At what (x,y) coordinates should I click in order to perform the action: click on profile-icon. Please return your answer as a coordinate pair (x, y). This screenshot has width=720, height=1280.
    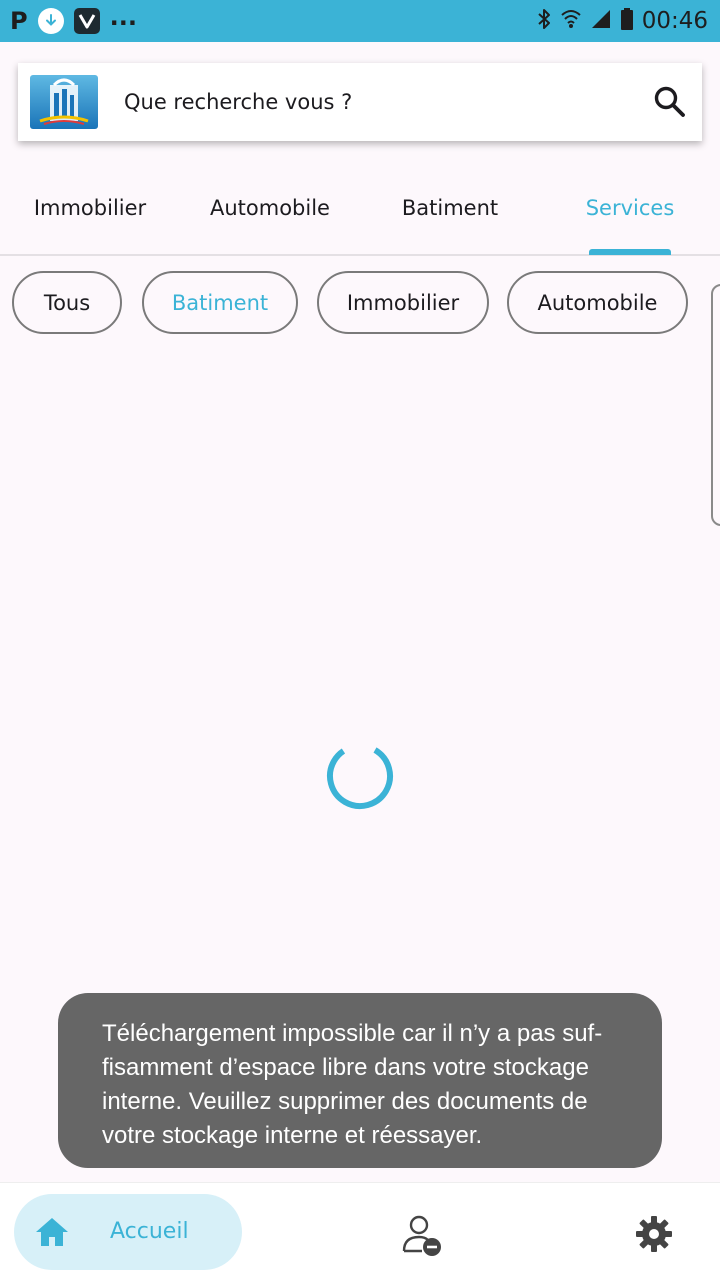
    Looking at the image, I should click on (423, 1236).